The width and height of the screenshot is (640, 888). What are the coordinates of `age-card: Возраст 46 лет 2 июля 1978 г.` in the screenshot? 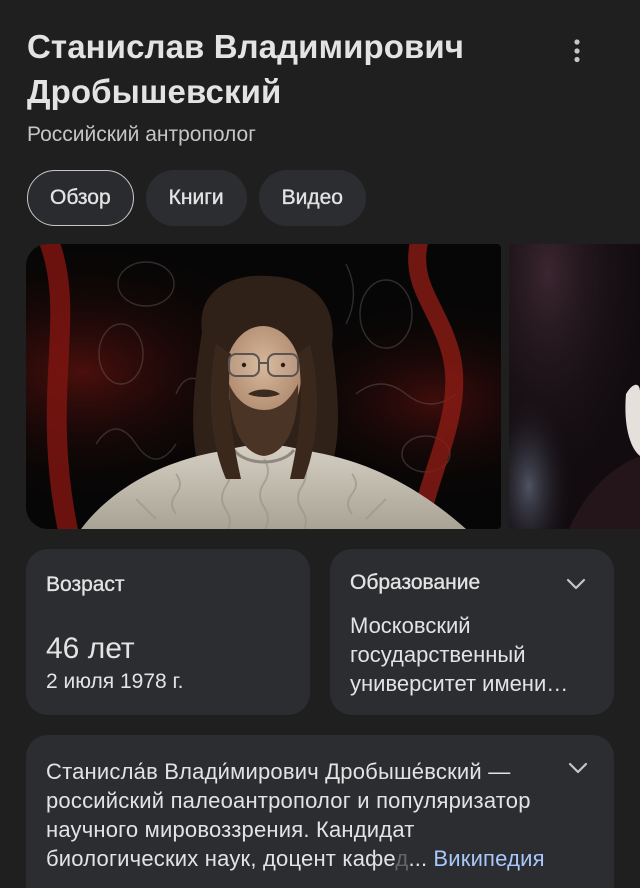 It's located at (168, 632).